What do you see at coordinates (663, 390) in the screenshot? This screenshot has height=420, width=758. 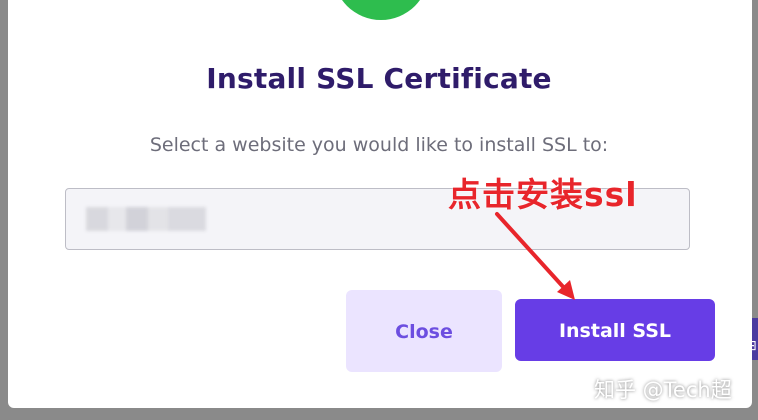 I see `watermark: 知乎 @Tech超` at bounding box center [663, 390].